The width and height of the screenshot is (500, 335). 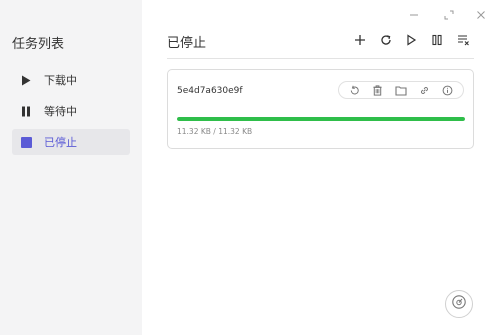 I want to click on page-title: 已停止, so click(x=187, y=43).